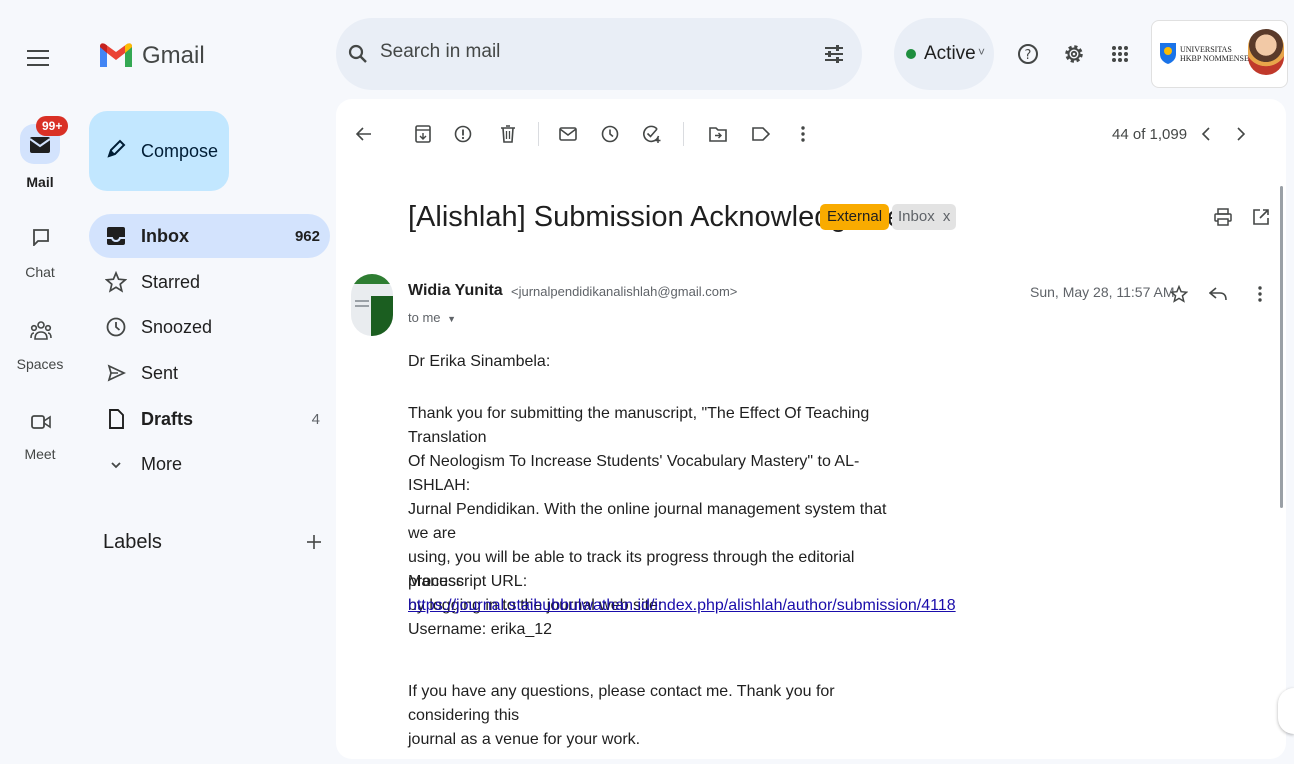  Describe the element at coordinates (950, 53) in the screenshot. I see `status-label: Active` at that location.